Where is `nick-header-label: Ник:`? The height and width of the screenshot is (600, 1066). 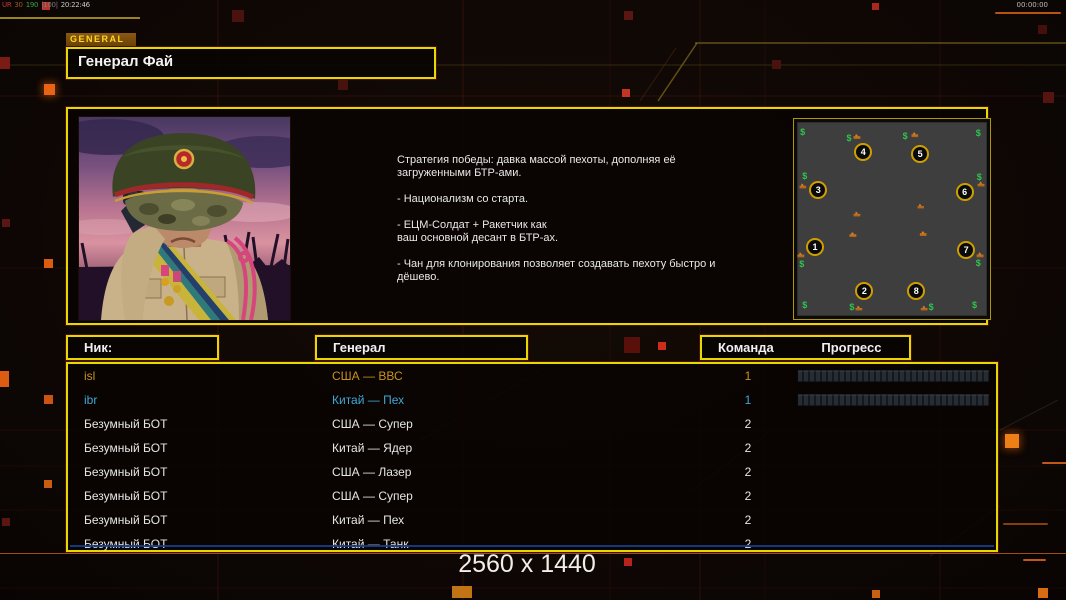
nick-header-label: Ник: is located at coordinates (98, 347).